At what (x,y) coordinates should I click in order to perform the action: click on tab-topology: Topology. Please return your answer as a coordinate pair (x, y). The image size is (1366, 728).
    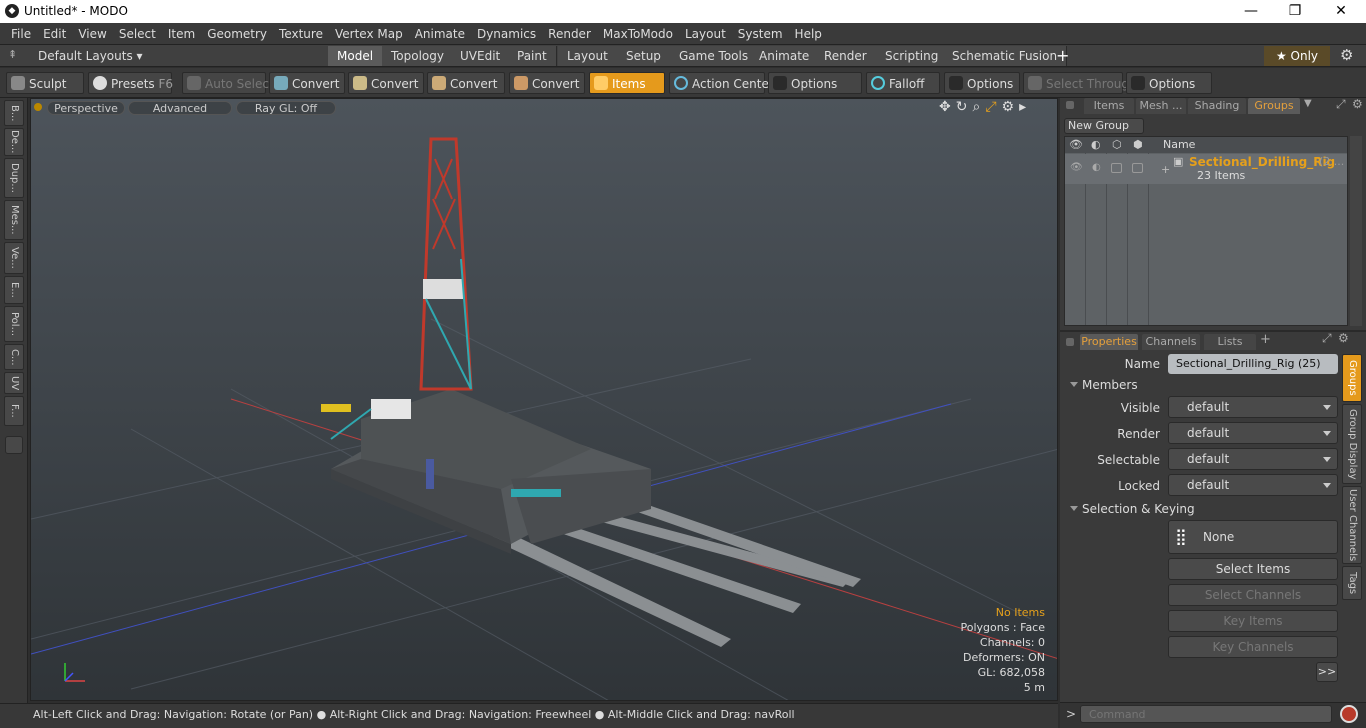
    Looking at the image, I should click on (418, 56).